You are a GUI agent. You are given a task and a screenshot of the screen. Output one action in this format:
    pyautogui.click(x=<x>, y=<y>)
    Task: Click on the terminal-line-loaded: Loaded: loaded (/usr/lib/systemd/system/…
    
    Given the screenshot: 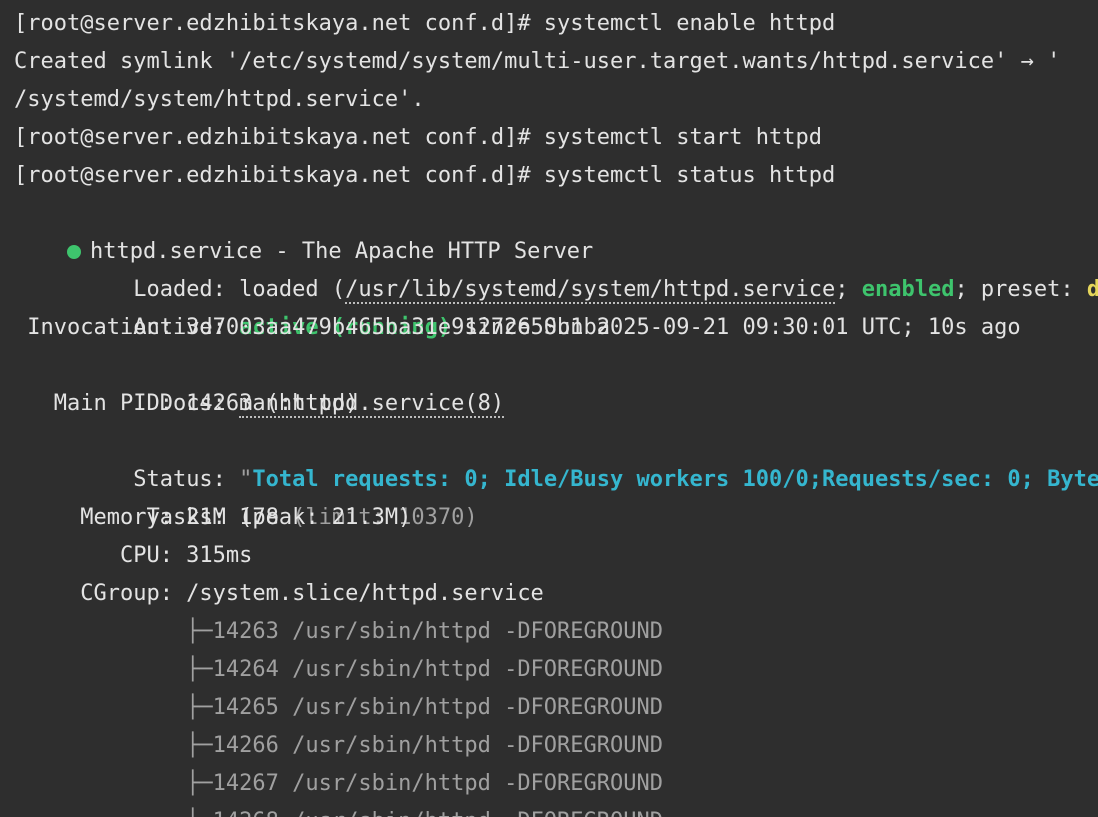 What is the action you would take?
    pyautogui.click(x=556, y=268)
    